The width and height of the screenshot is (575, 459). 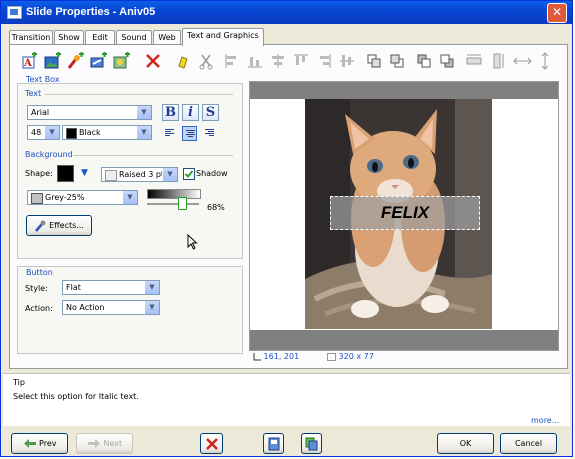 I want to click on style-value: Flat, so click(x=73, y=287).